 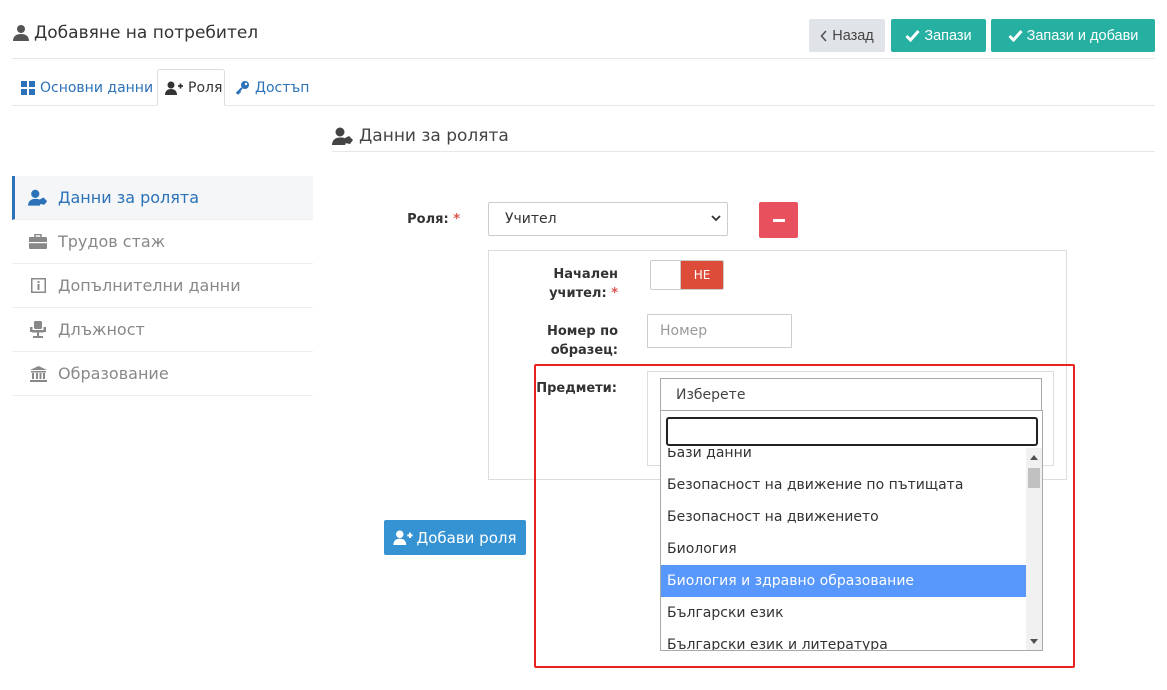 What do you see at coordinates (146, 33) in the screenshot?
I see `page-title-text: Добавяне на потребител` at bounding box center [146, 33].